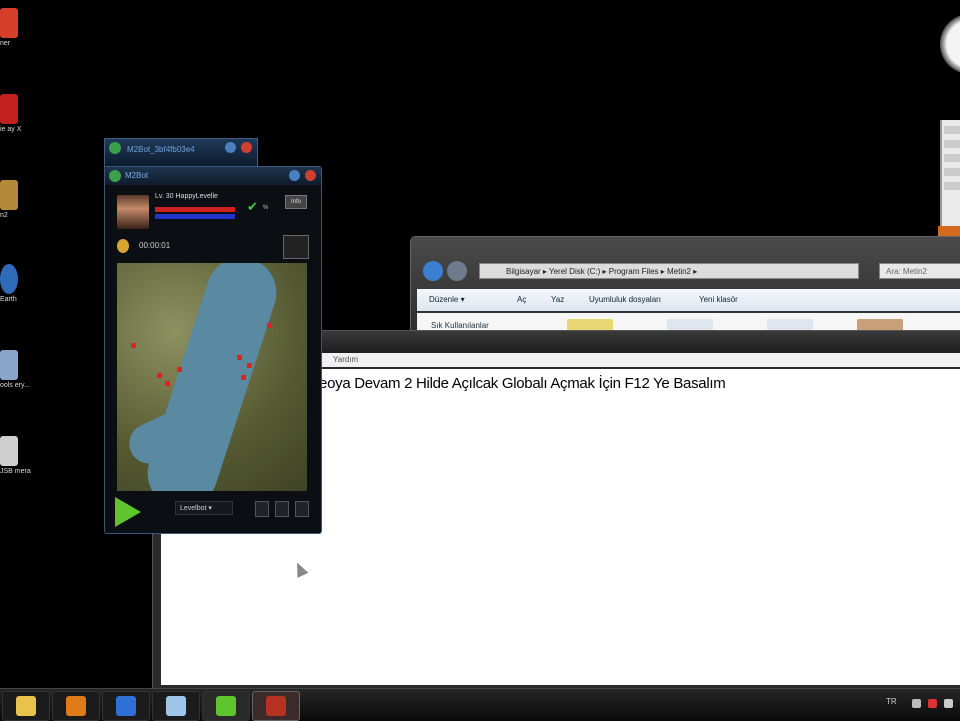 The image size is (960, 721). What do you see at coordinates (5, 43) in the screenshot?
I see `desktop-icon-label: ner` at bounding box center [5, 43].